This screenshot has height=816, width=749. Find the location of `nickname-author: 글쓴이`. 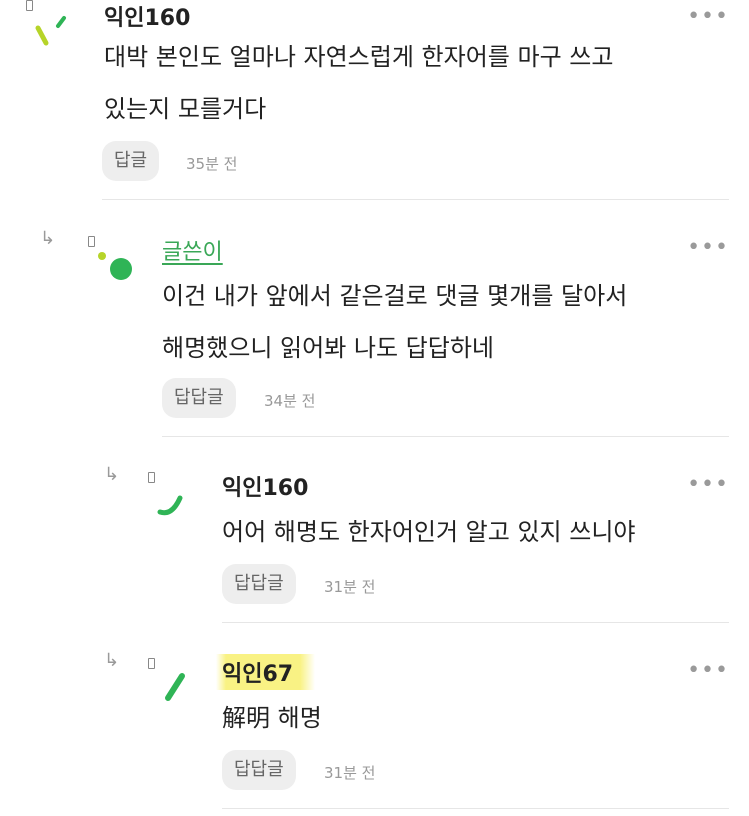

nickname-author: 글쓴이 is located at coordinates (192, 250).